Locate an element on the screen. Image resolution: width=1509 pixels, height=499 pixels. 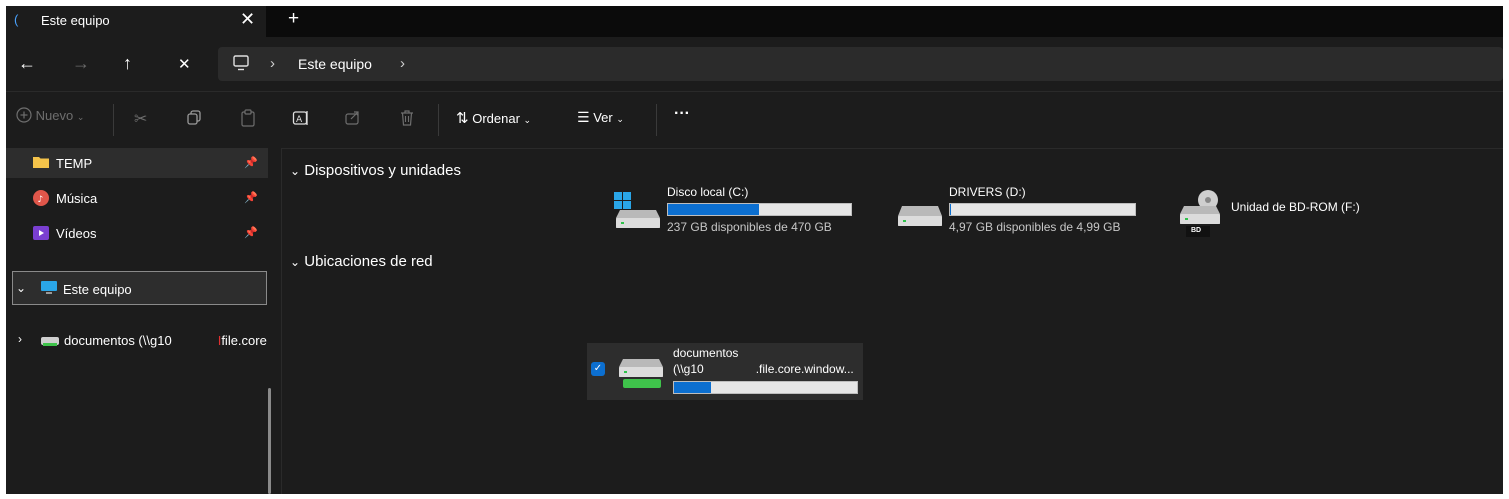
new-tab-button: + is located at coordinates (293, 19).